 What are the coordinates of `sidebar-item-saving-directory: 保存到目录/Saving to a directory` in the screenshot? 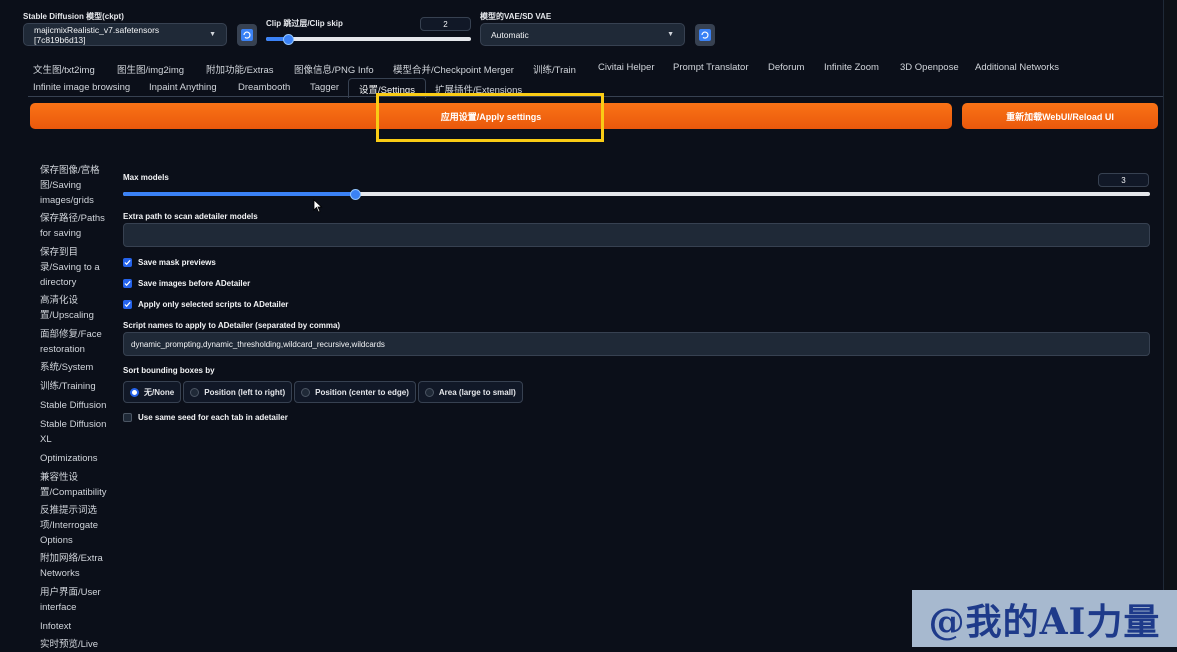 It's located at (77, 267).